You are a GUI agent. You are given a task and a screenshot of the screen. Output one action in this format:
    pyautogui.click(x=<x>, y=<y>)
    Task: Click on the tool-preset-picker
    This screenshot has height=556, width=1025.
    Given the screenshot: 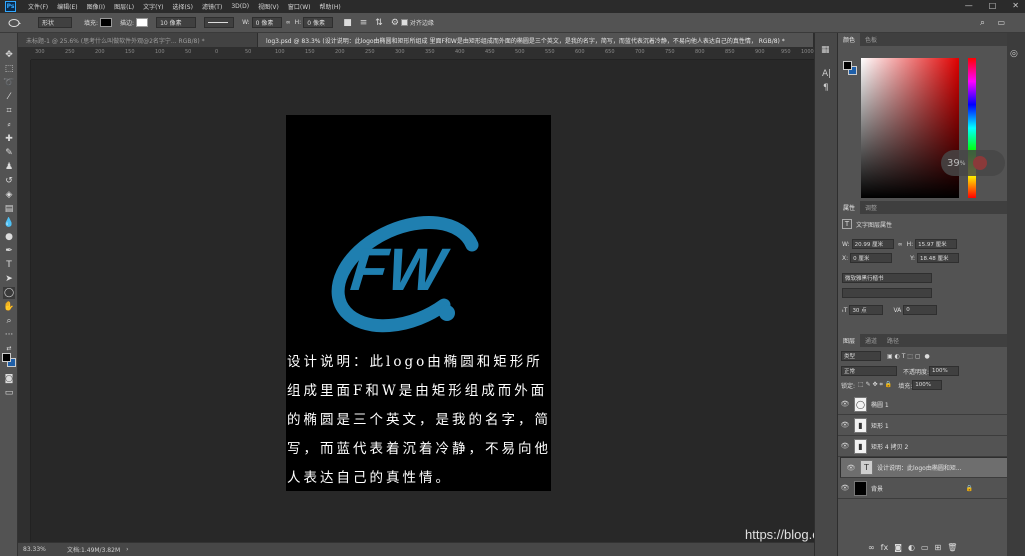 What is the action you would take?
    pyautogui.click(x=15, y=23)
    